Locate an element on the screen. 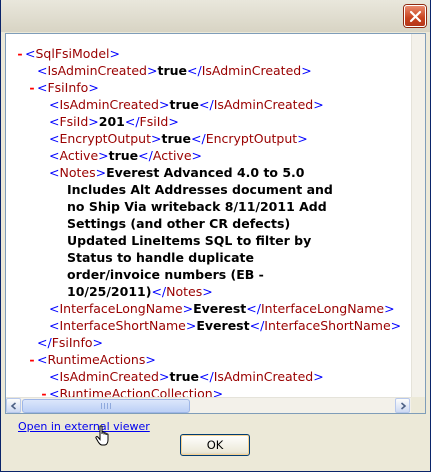 This screenshot has height=472, width=431. ok-button: OK is located at coordinates (215, 445).